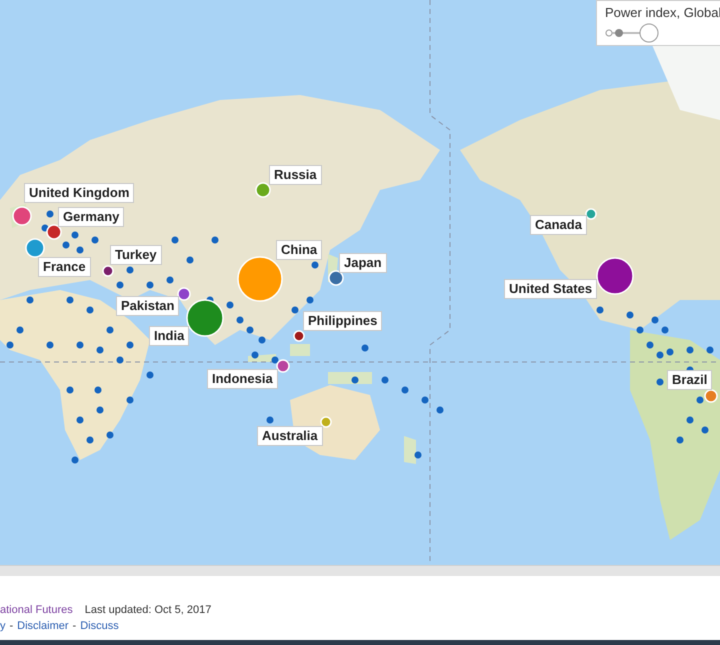 Image resolution: width=720 pixels, height=645 pixels. I want to click on last-updated-text: Last updated: Oct 5, 2017, so click(148, 610).